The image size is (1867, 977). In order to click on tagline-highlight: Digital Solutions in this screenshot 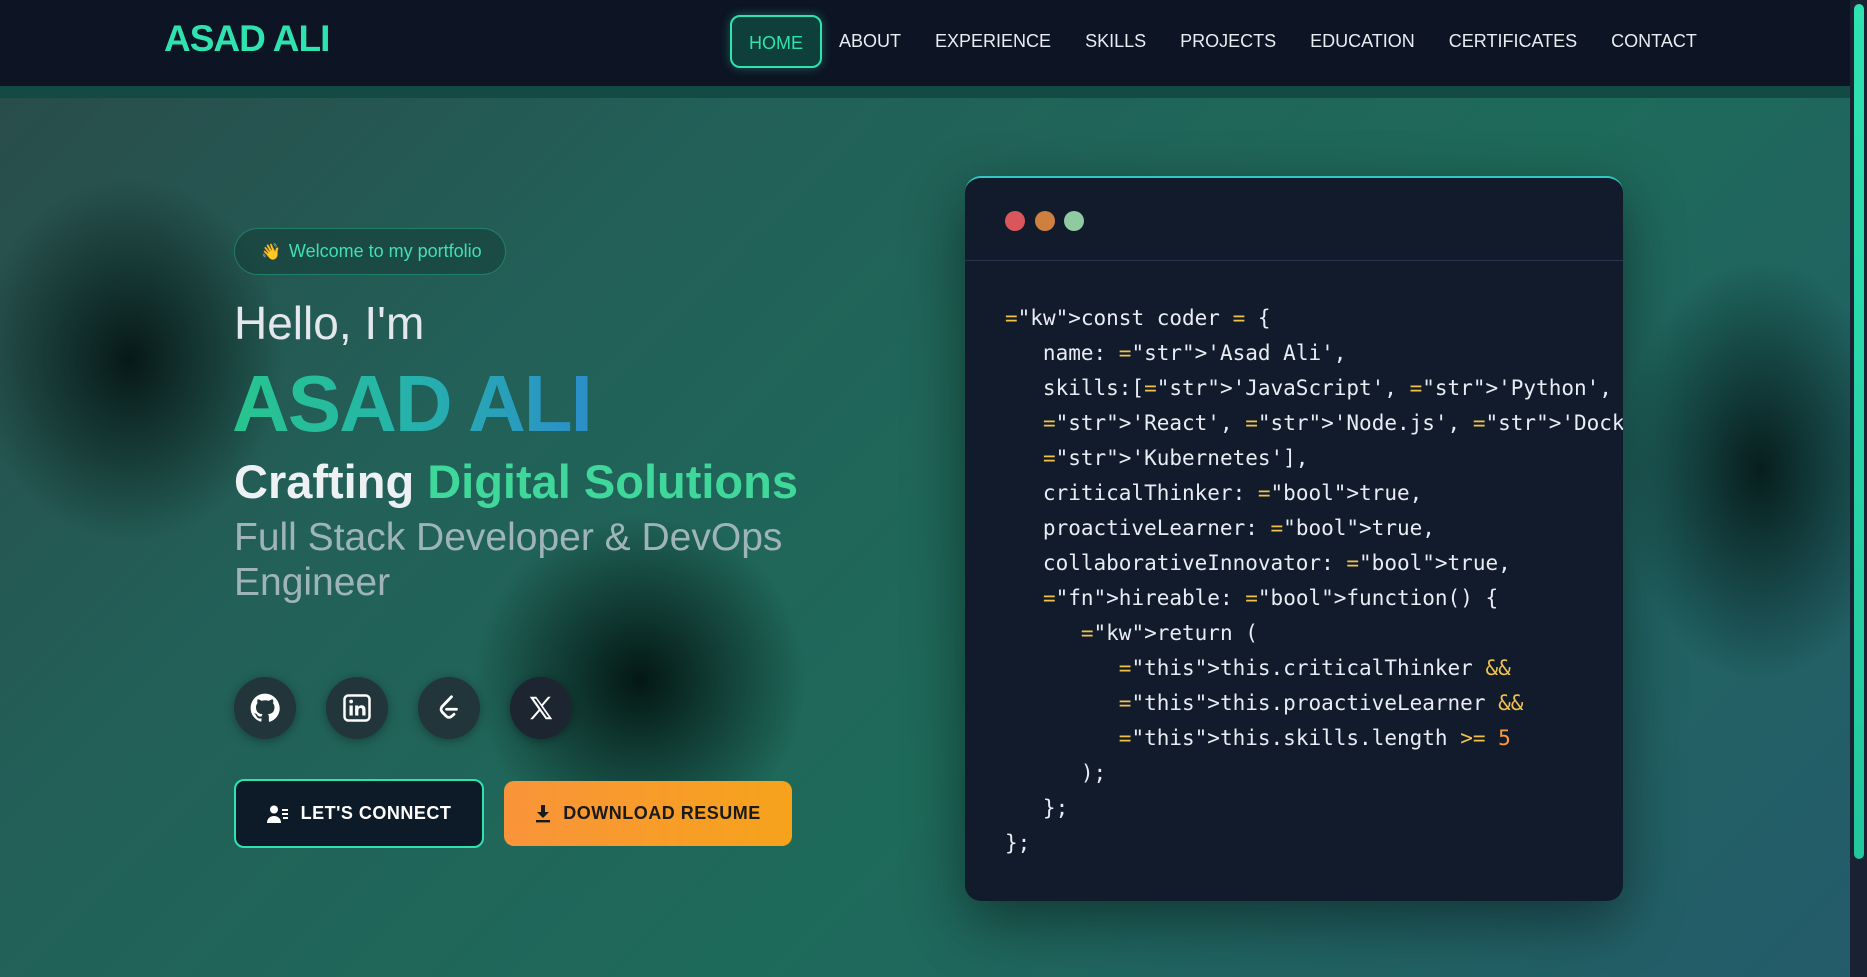, I will do `click(612, 481)`.